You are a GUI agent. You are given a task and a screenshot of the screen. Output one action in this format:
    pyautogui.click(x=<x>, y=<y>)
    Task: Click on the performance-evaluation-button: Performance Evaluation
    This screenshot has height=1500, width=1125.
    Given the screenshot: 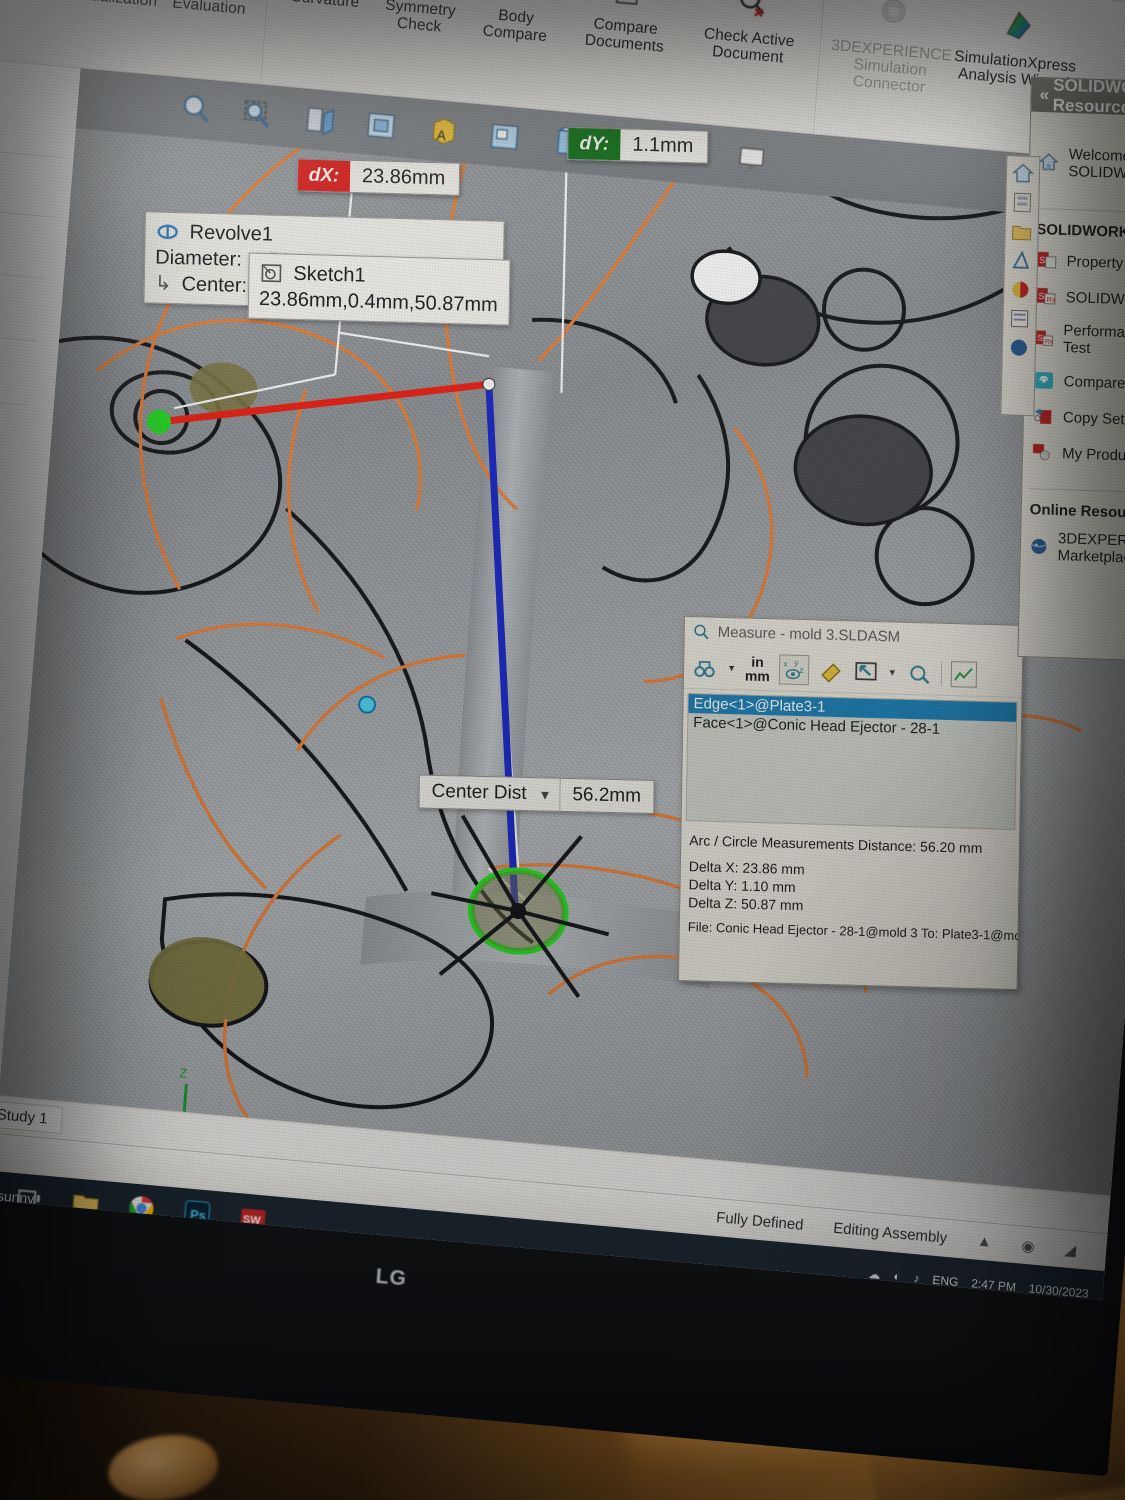 What is the action you would take?
    pyautogui.click(x=212, y=9)
    